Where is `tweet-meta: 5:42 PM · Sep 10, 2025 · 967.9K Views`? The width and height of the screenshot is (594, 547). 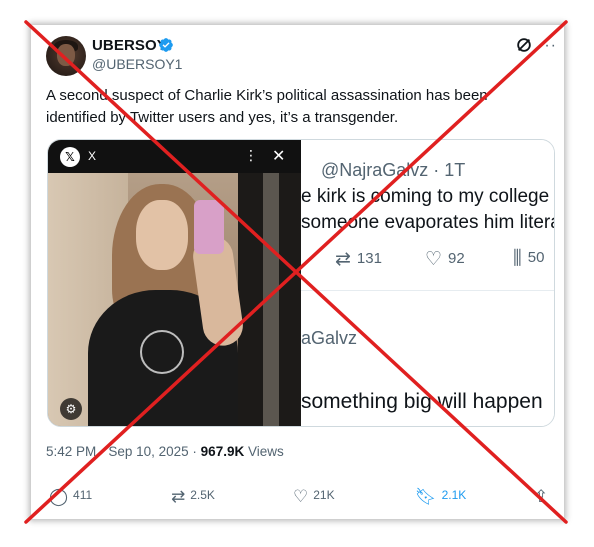 tweet-meta: 5:42 PM · Sep 10, 2025 · 967.9K Views is located at coordinates (165, 451).